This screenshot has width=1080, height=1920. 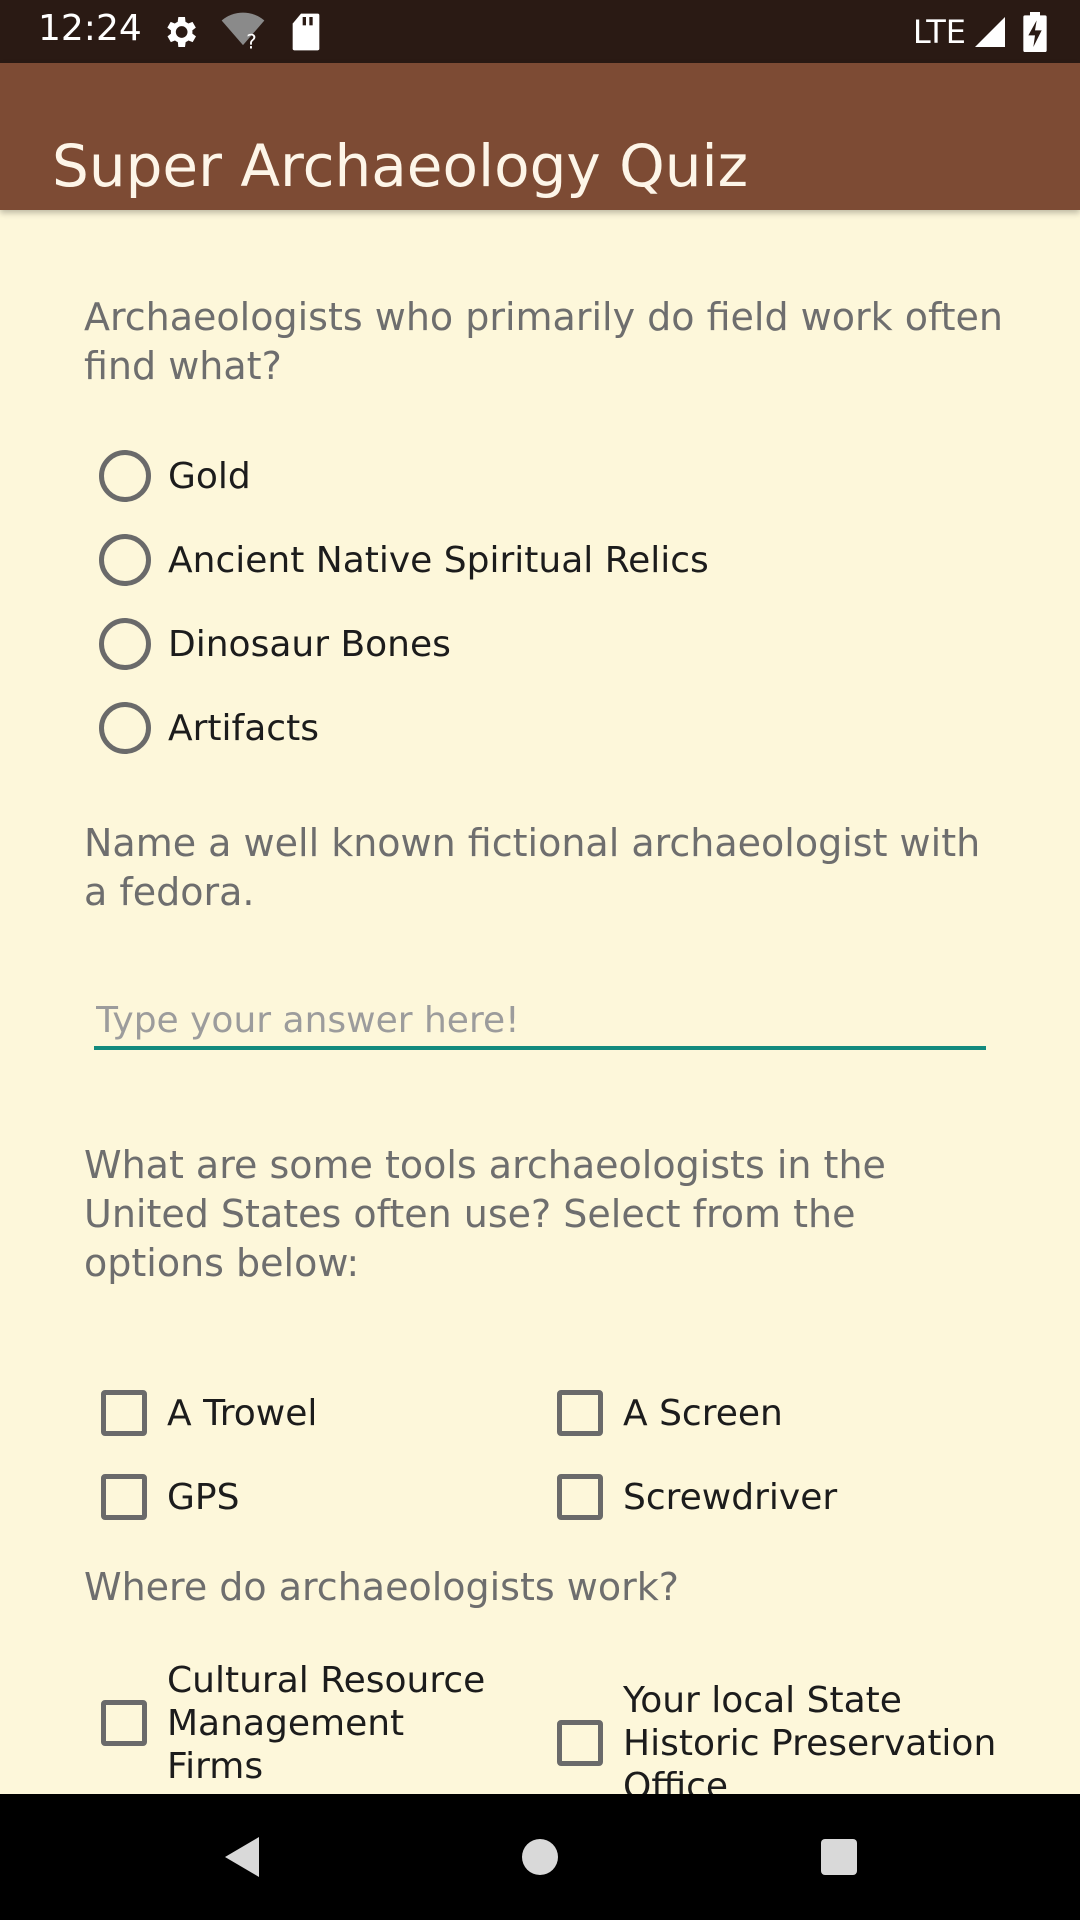 I want to click on checkbox-option-screen: A Screen, so click(x=670, y=1413).